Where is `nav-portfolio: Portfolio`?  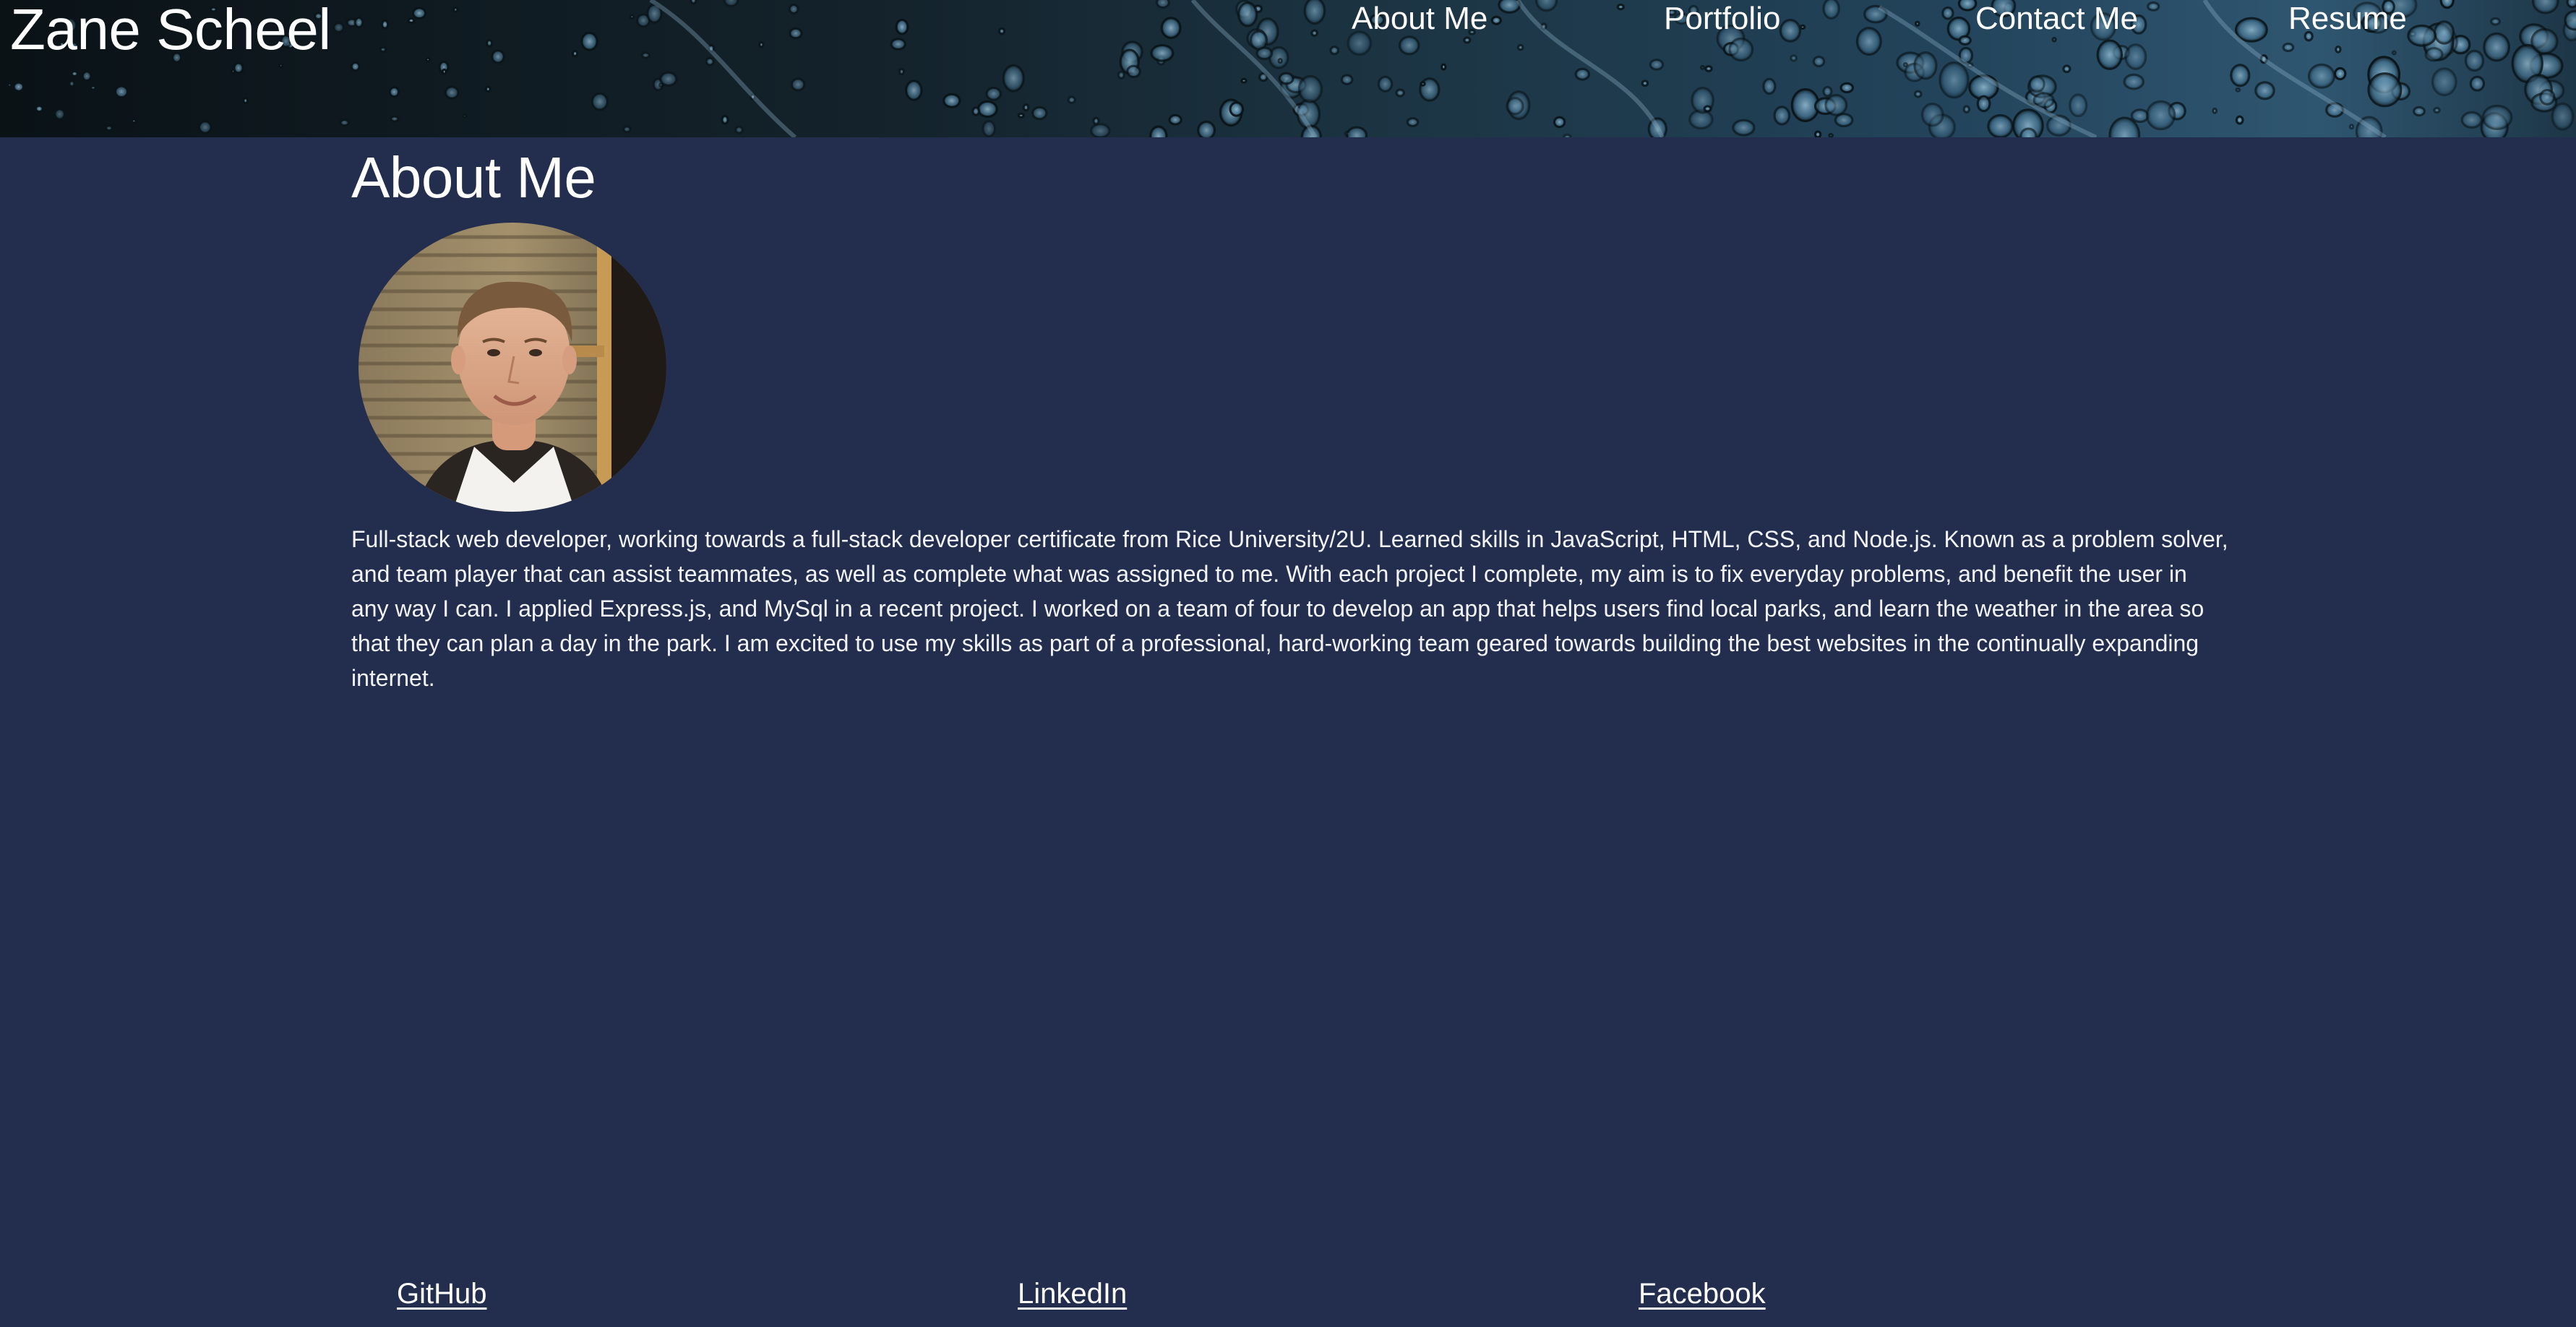
nav-portfolio: Portfolio is located at coordinates (1722, 19).